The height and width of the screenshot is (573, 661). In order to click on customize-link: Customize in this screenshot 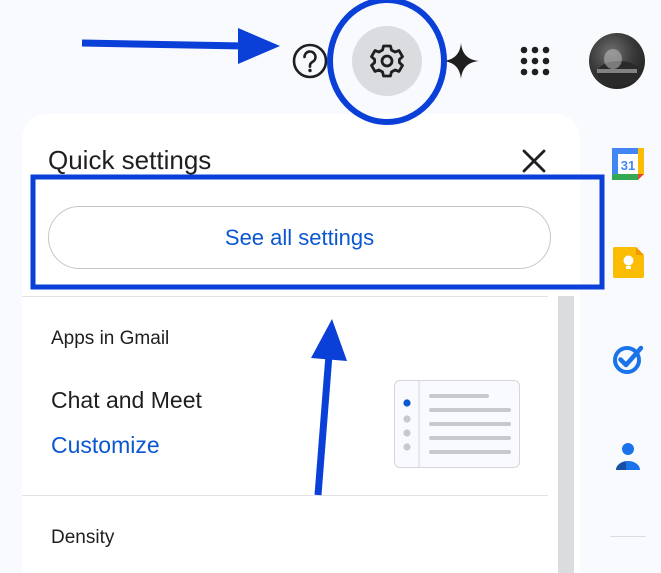, I will do `click(105, 445)`.